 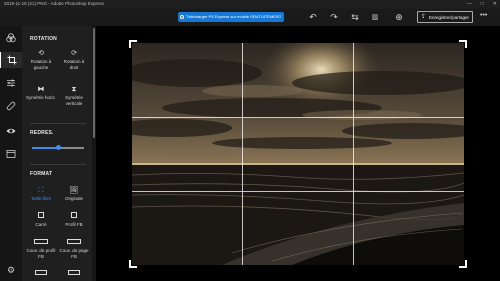 I want to click on rotate-left-label: Rotation à gauche, so click(x=41, y=64).